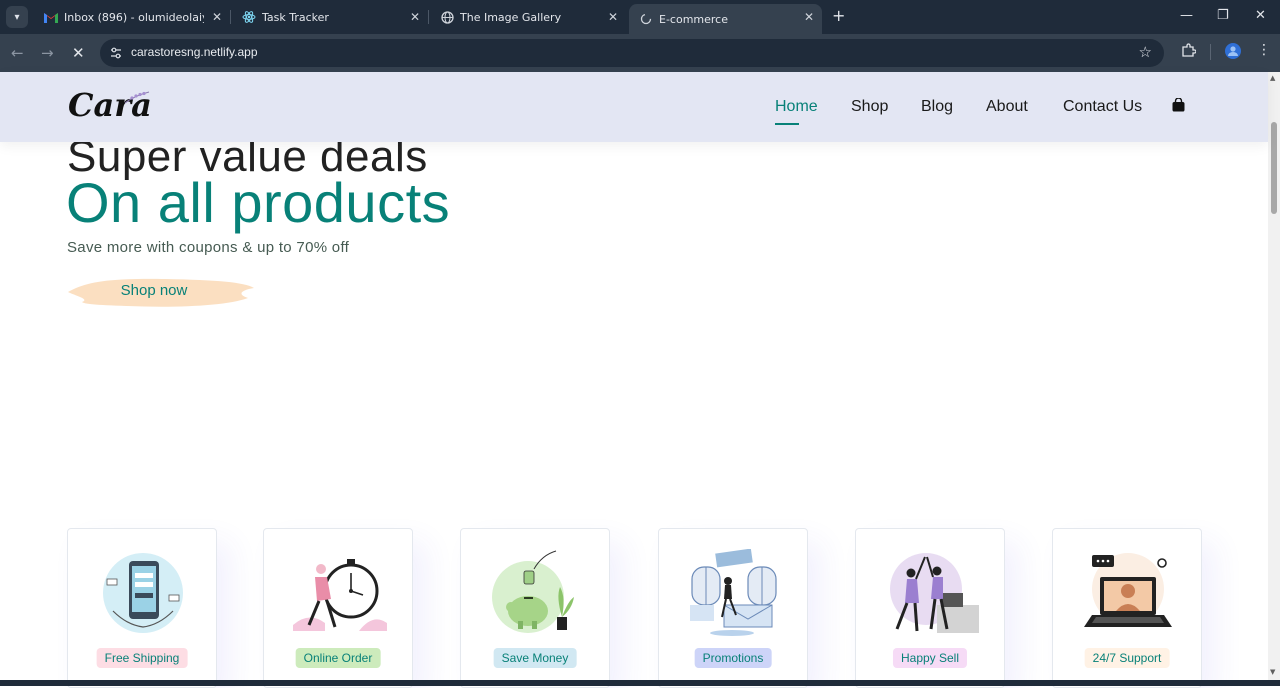 Image resolution: width=1280 pixels, height=688 pixels. I want to click on stop-loading-icon: ✕, so click(78, 53).